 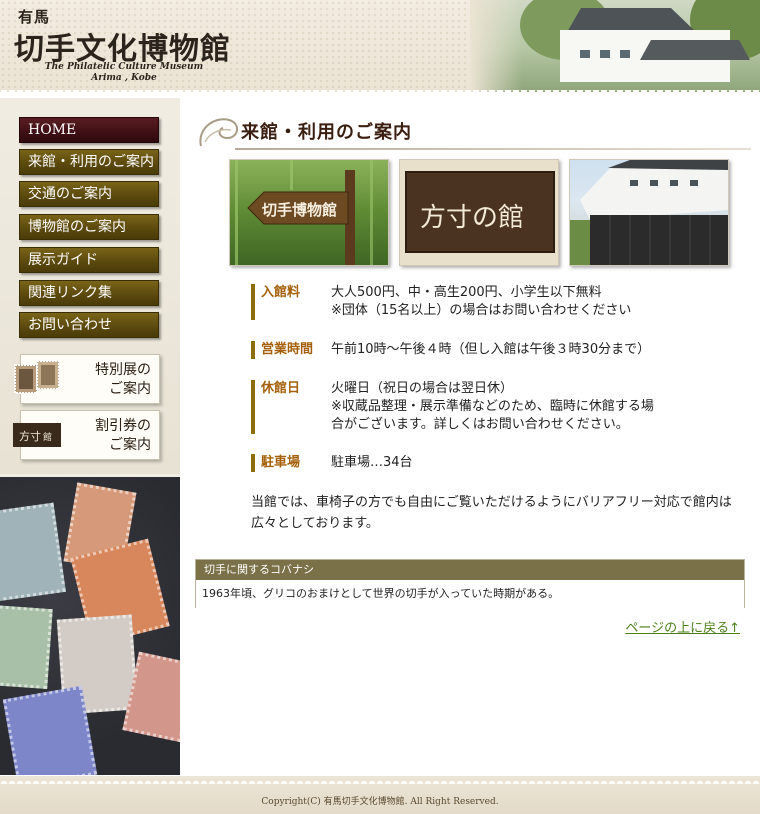 What do you see at coordinates (86, 435) in the screenshot?
I see `discount-ticket-button: 方寸 館 割引券の ご案内` at bounding box center [86, 435].